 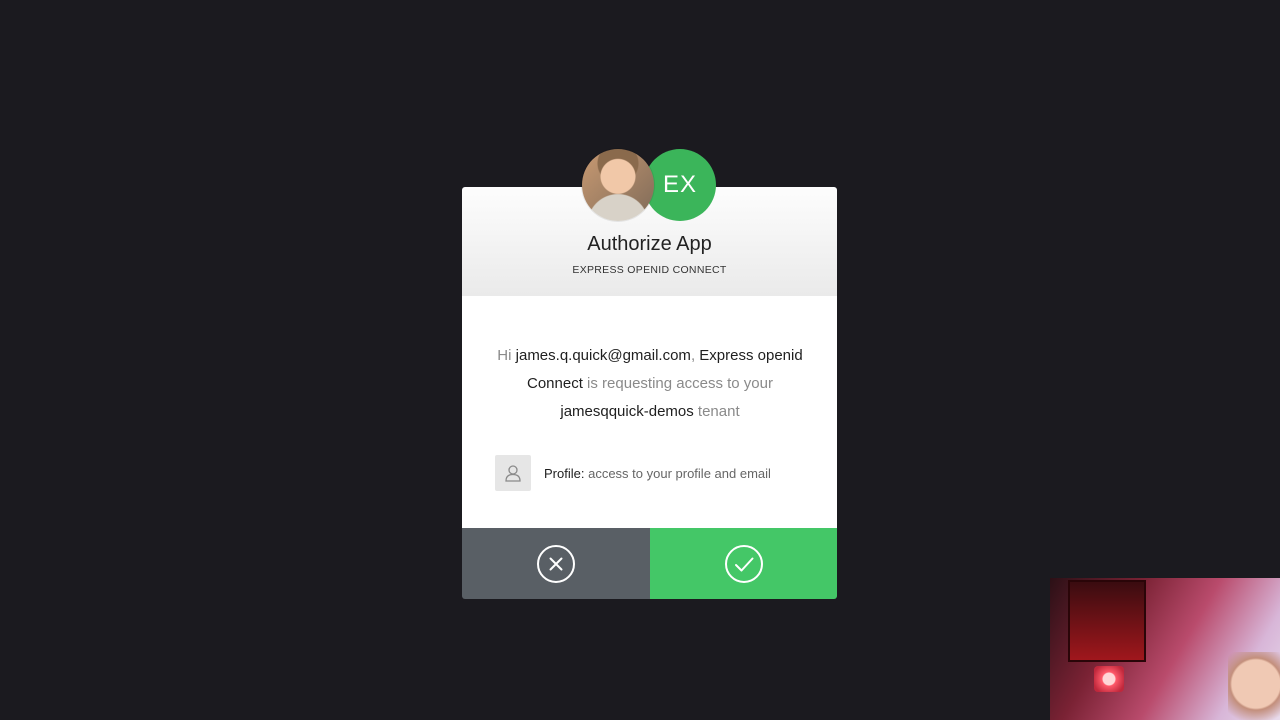 What do you see at coordinates (680, 185) in the screenshot?
I see `app-avatar: EX` at bounding box center [680, 185].